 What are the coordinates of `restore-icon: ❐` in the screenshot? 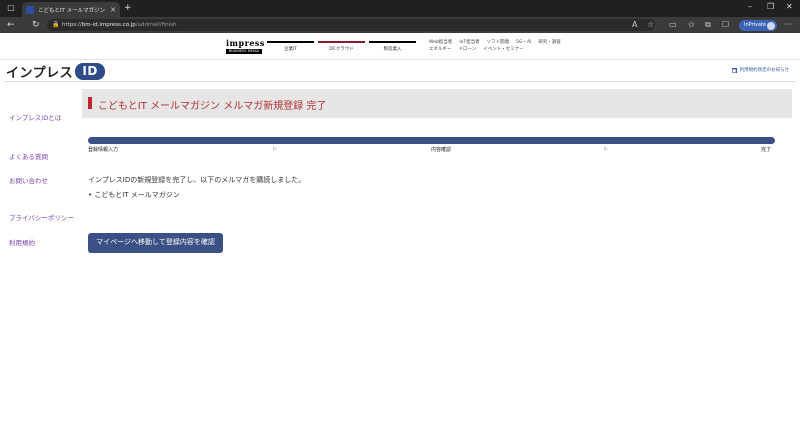 It's located at (770, 6).